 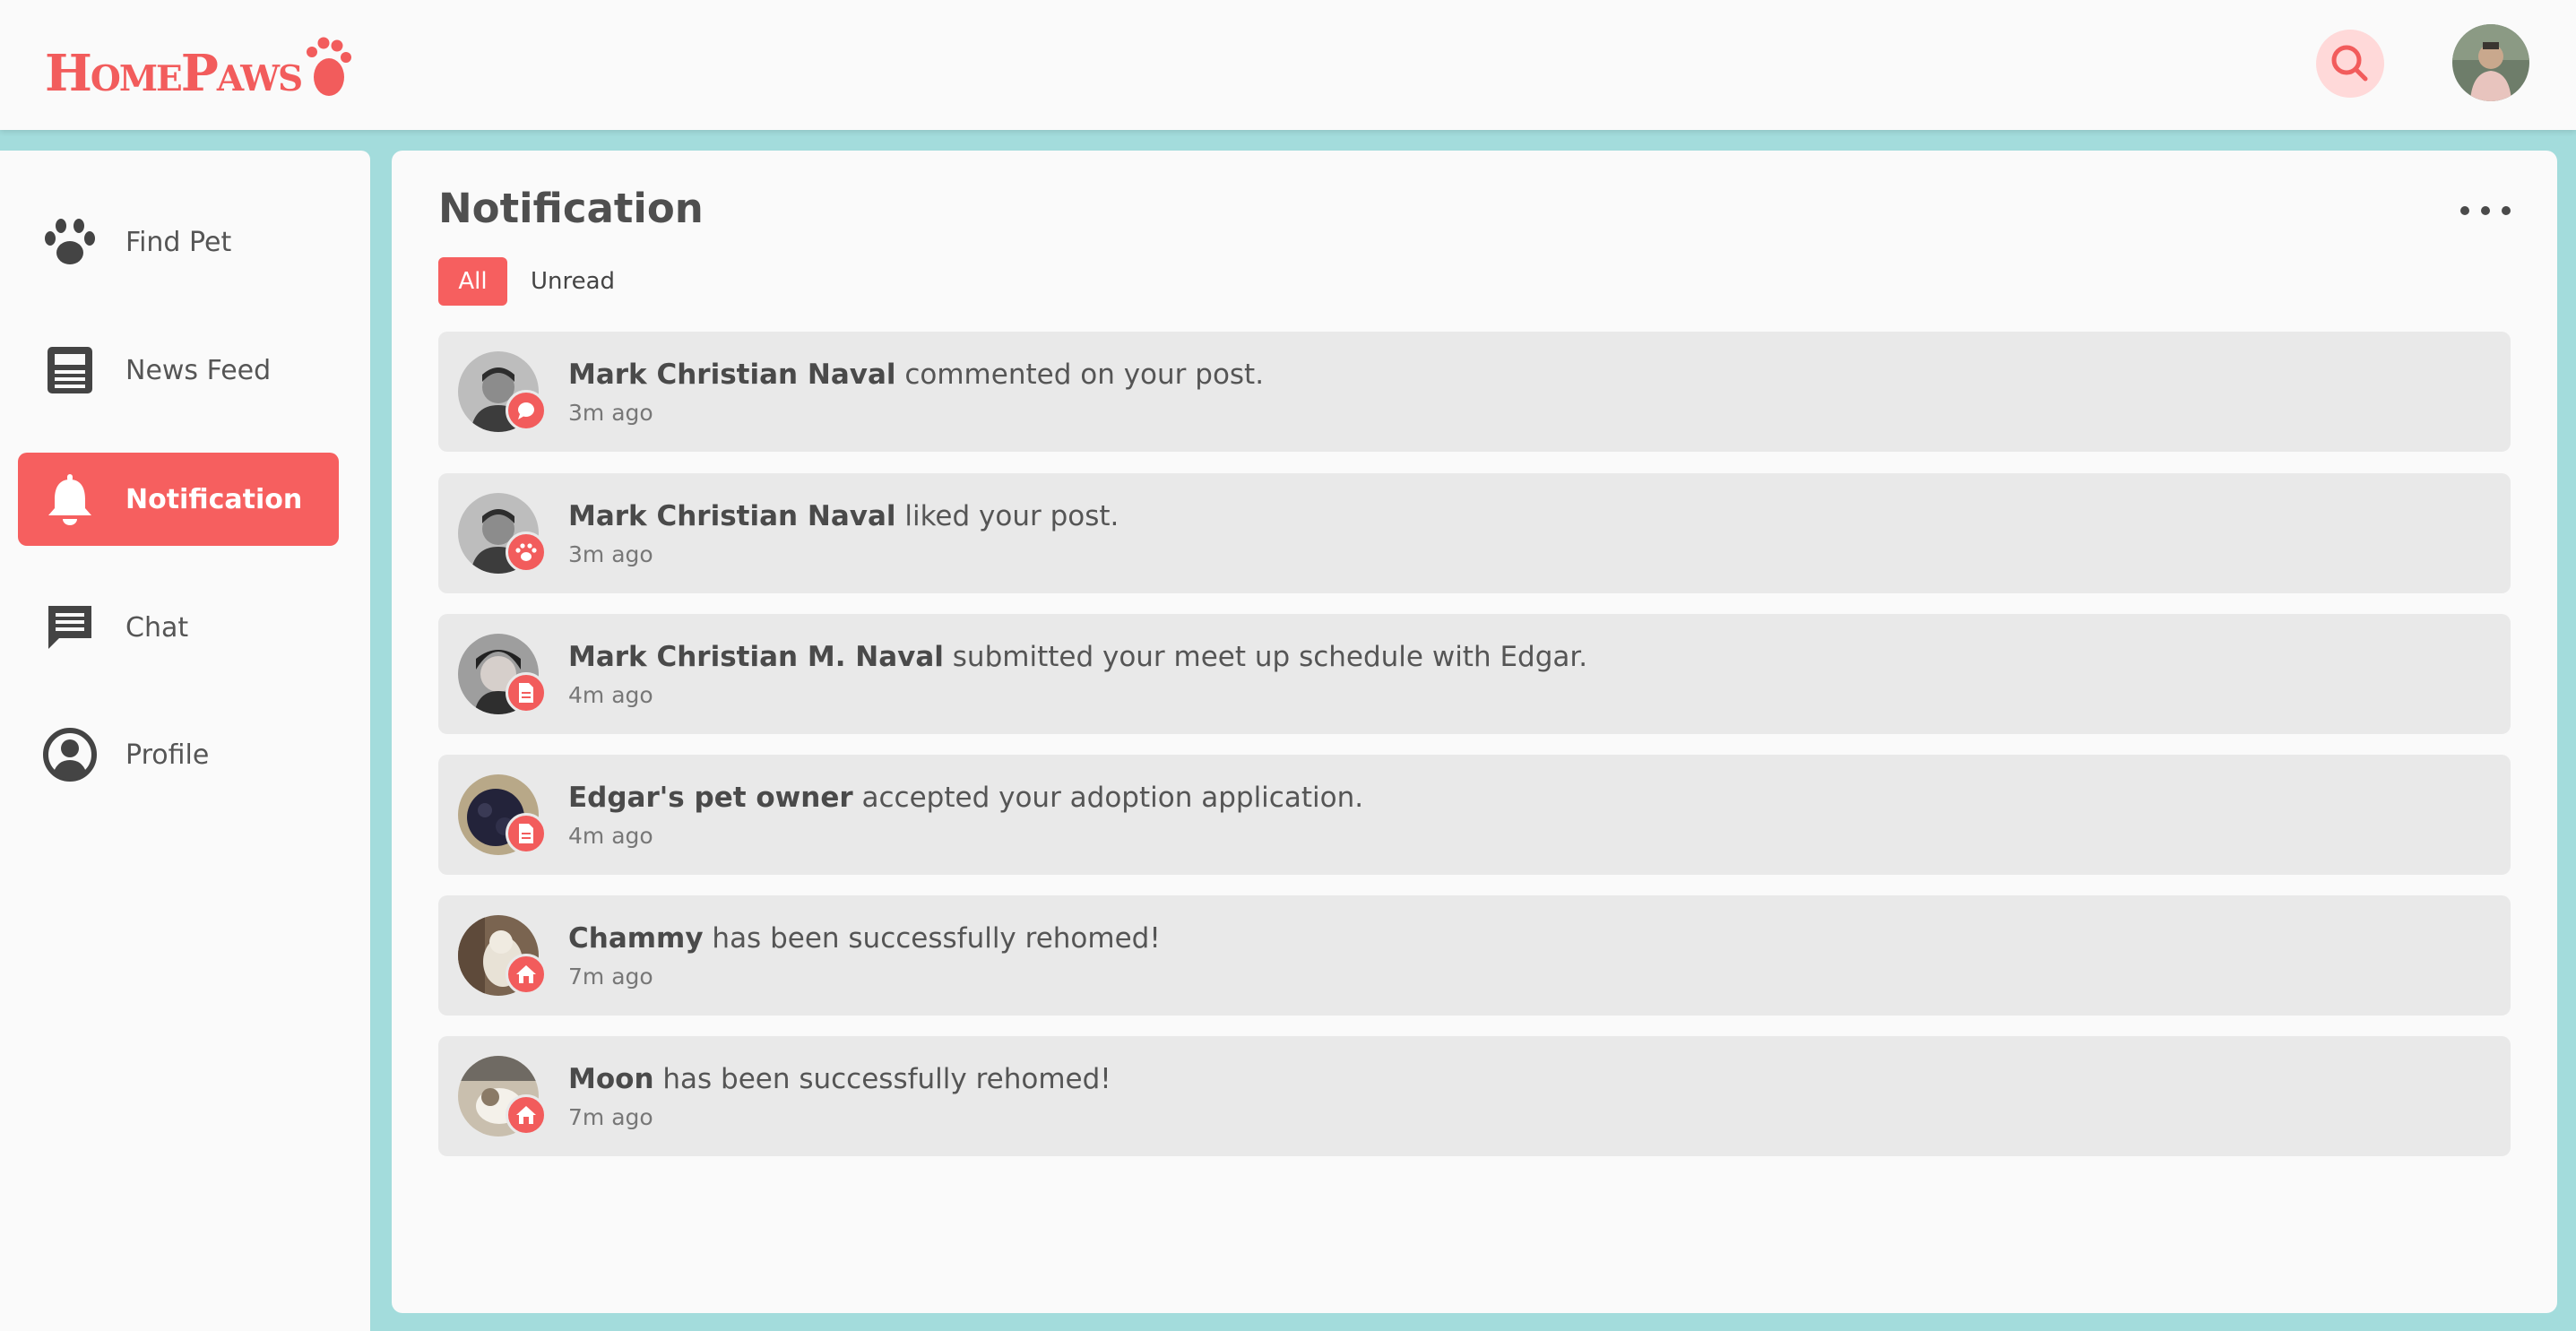 I want to click on sidebar-item-label: News Feed, so click(x=198, y=370).